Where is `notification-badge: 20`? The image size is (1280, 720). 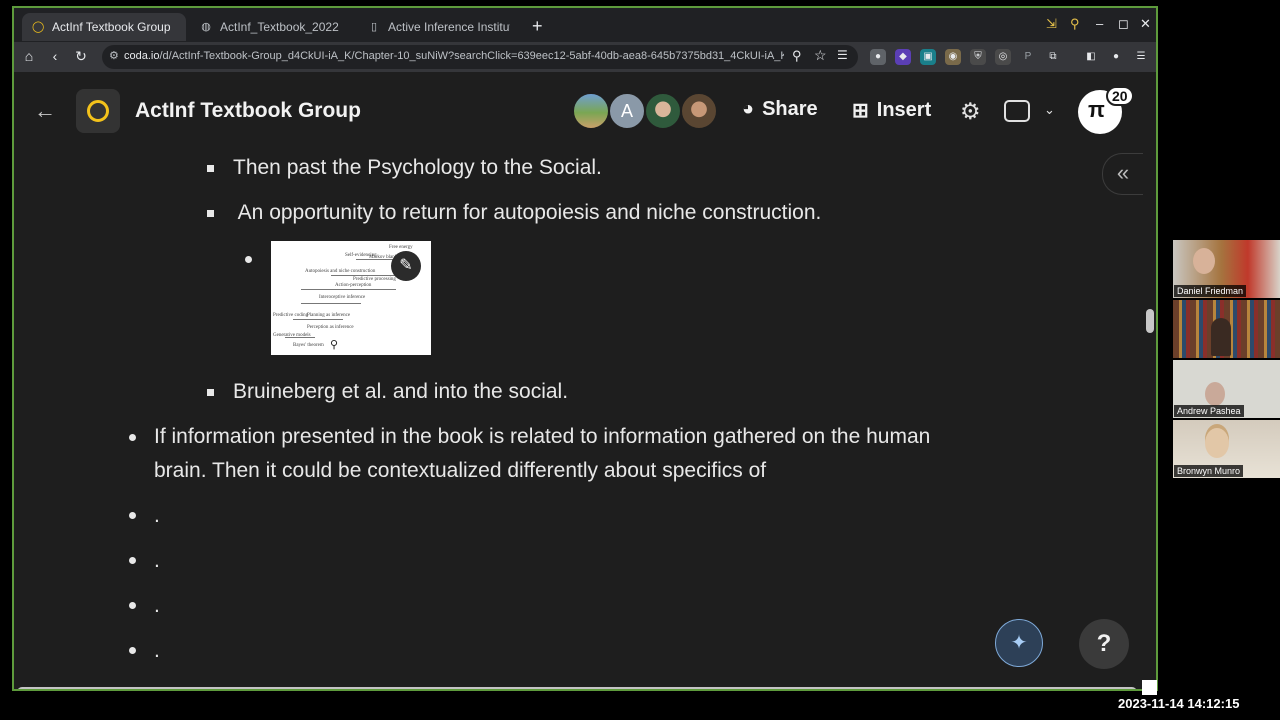
notification-badge: 20 is located at coordinates (1120, 96).